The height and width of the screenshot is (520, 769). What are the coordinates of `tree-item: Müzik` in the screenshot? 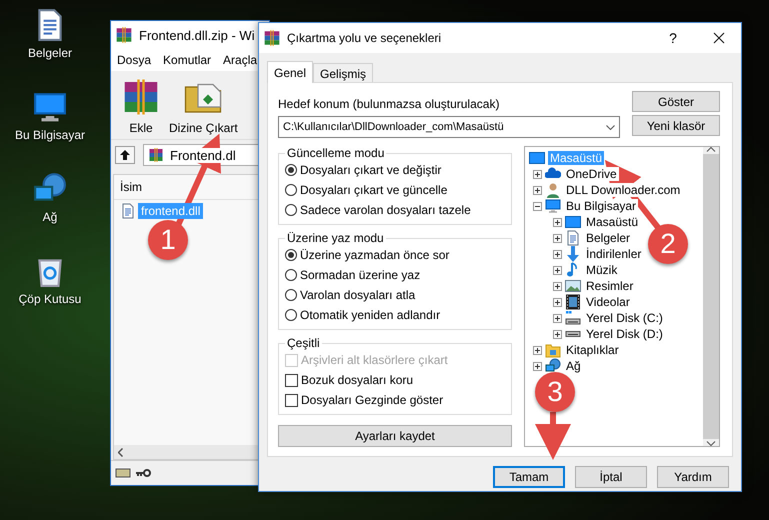 It's located at (602, 270).